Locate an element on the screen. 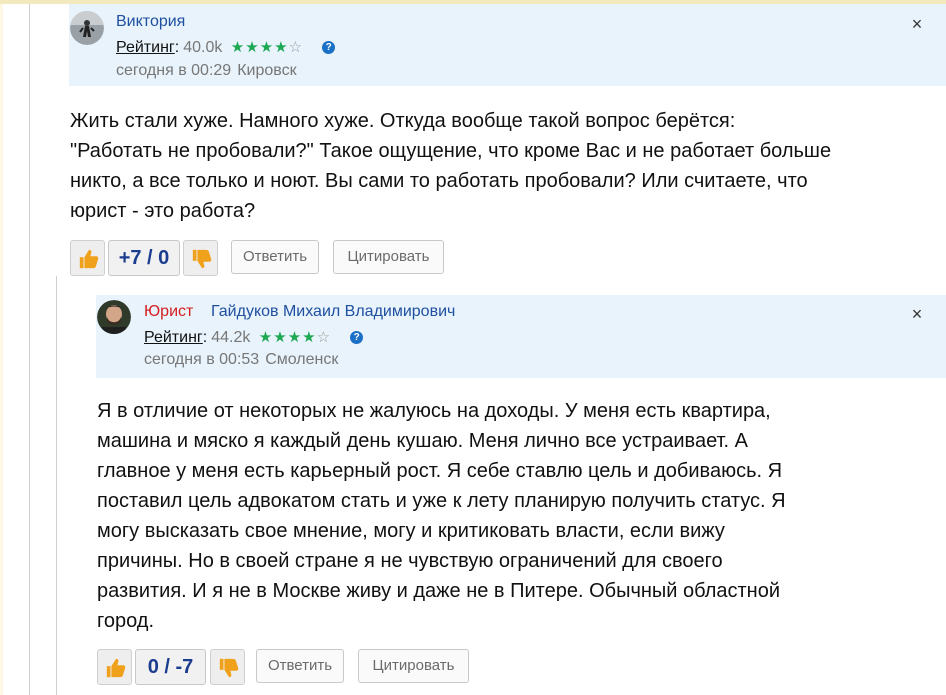  comment-meta: сегодня в 00:29 Кировск is located at coordinates (206, 71).